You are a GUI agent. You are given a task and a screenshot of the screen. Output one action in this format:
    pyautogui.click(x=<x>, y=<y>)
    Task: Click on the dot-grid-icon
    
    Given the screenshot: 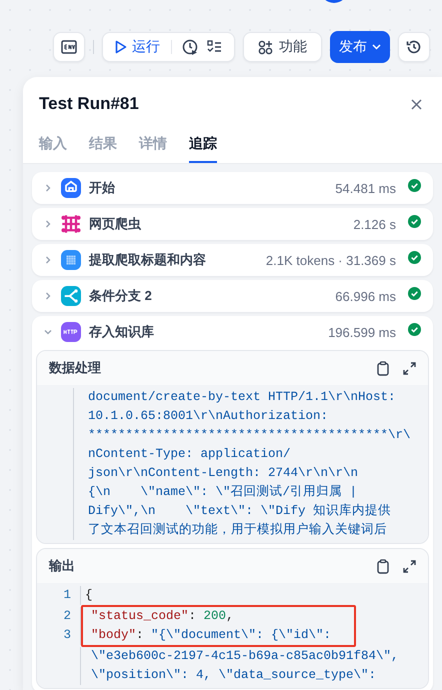 What is the action you would take?
    pyautogui.click(x=71, y=260)
    